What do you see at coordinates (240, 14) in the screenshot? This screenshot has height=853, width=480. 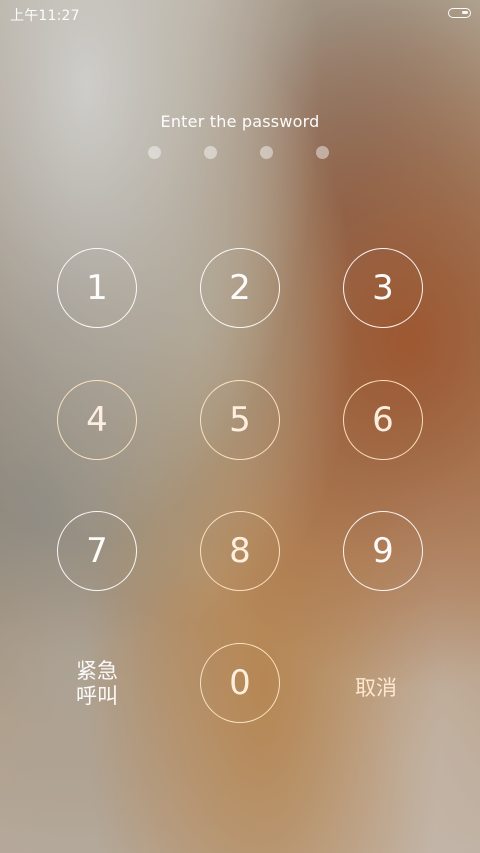 I see `status-bar: 上午11:27` at bounding box center [240, 14].